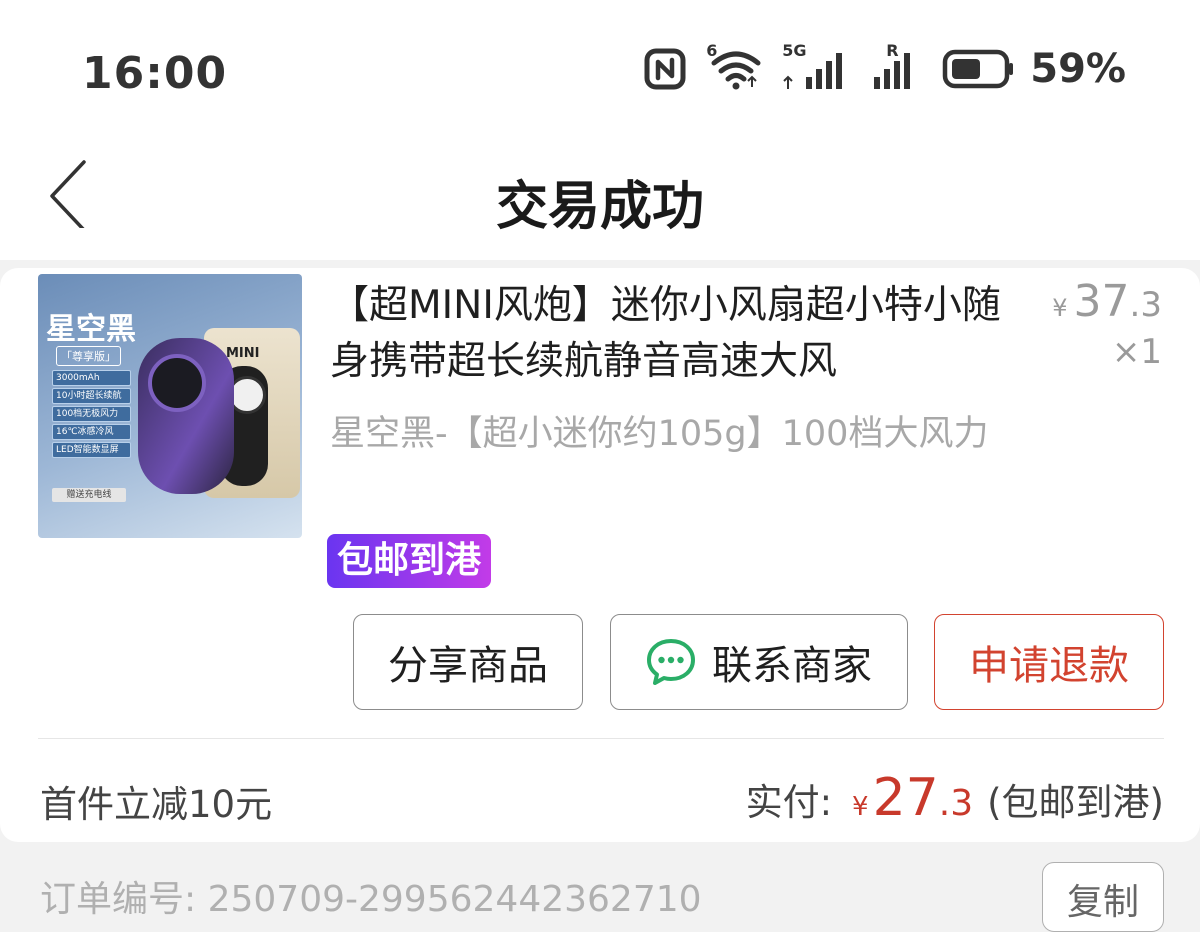  What do you see at coordinates (734, 66) in the screenshot?
I see `wifi-icon: 6` at bounding box center [734, 66].